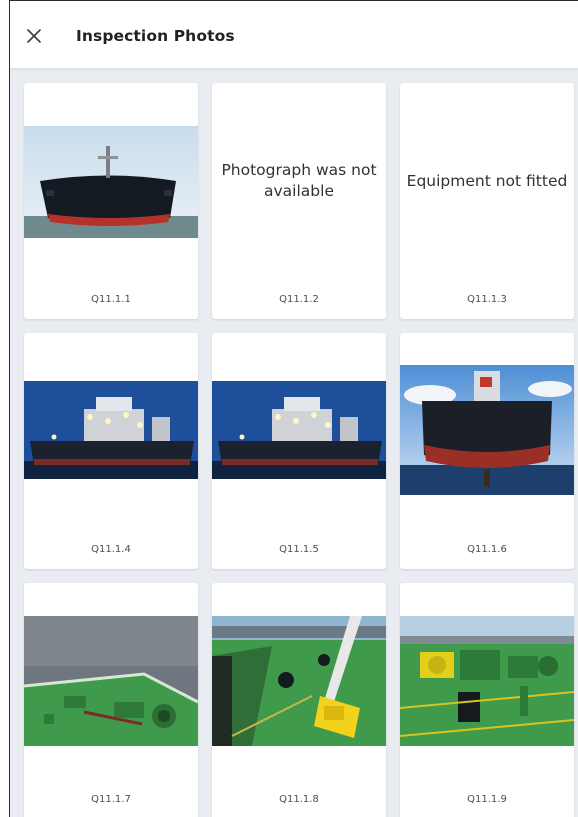 The width and height of the screenshot is (578, 817). I want to click on photo-label: Q11.1.3, so click(487, 299).